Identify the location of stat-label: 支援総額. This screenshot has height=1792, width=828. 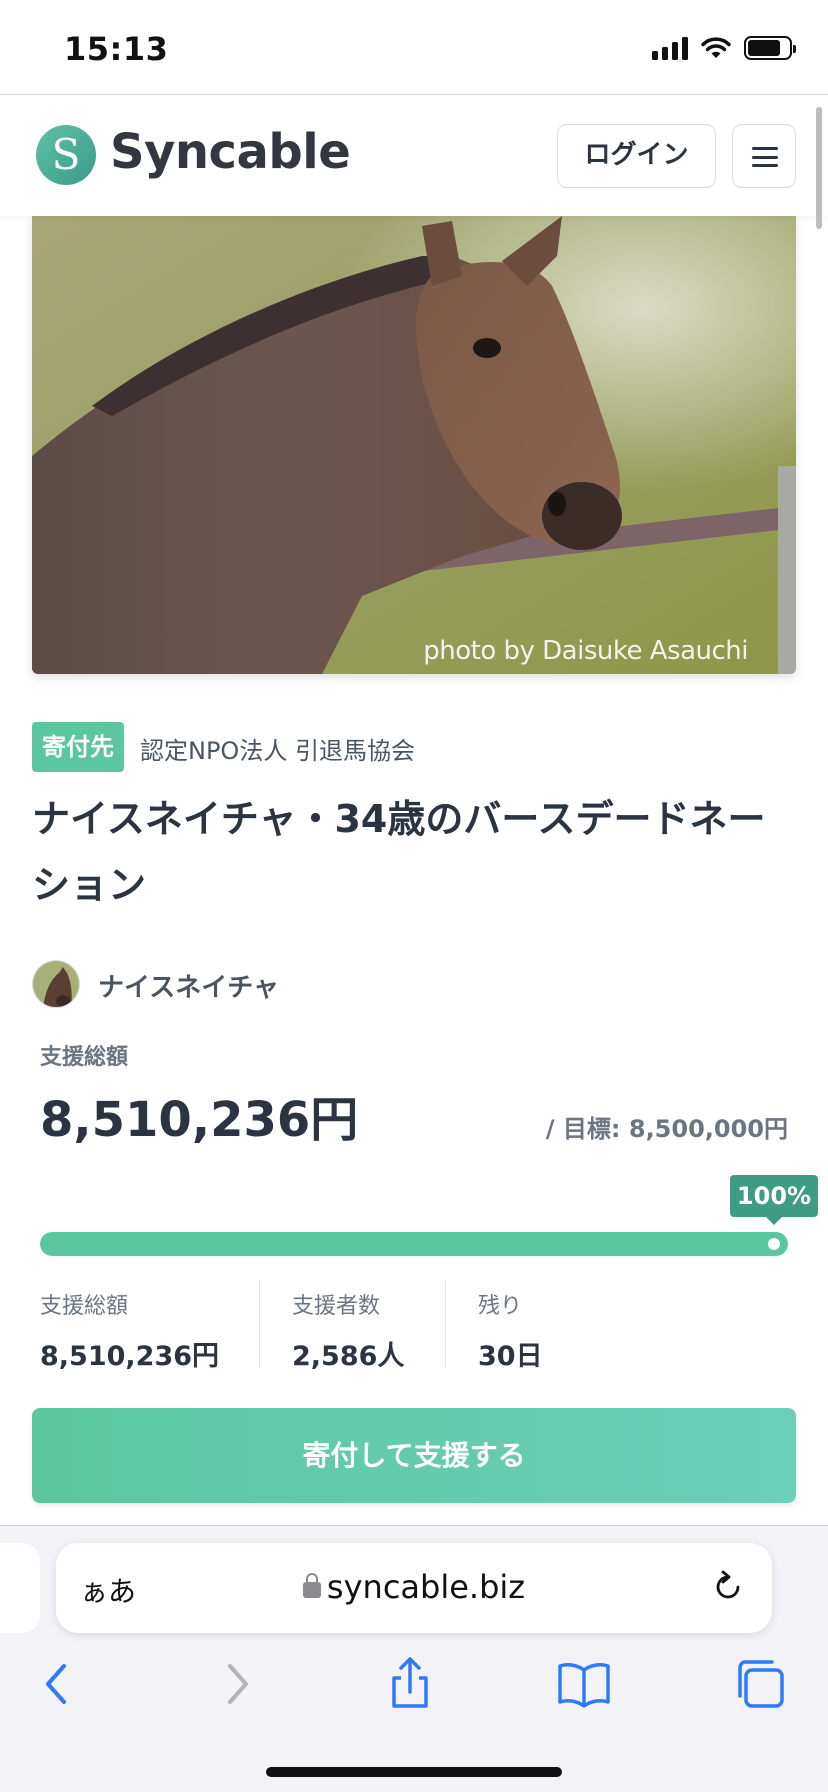
(84, 1306).